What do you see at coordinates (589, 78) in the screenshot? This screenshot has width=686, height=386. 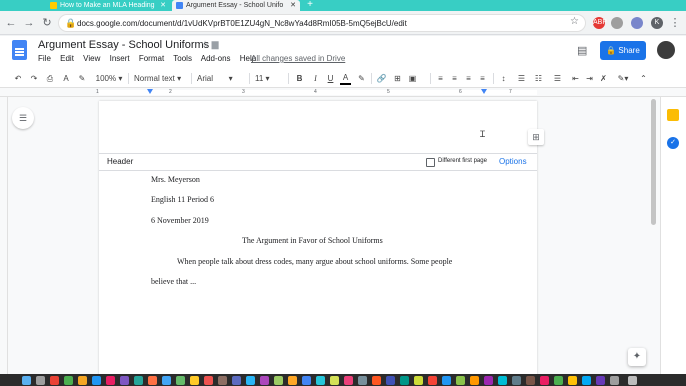 I see `increase-indent-icon: ⇥` at bounding box center [589, 78].